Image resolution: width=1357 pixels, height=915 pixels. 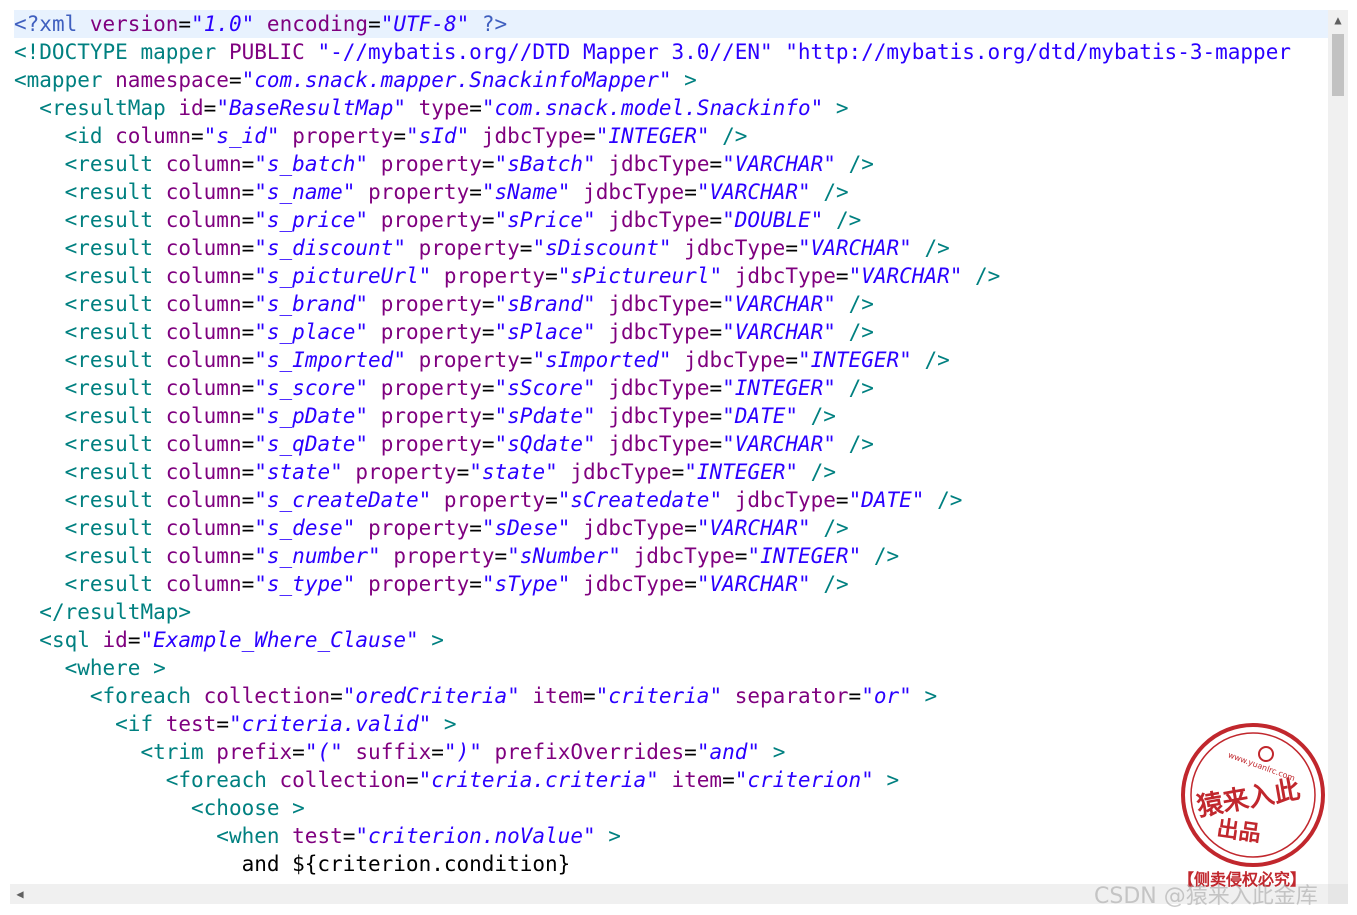 What do you see at coordinates (159, 808) in the screenshot?
I see `code-line: <choose >` at bounding box center [159, 808].